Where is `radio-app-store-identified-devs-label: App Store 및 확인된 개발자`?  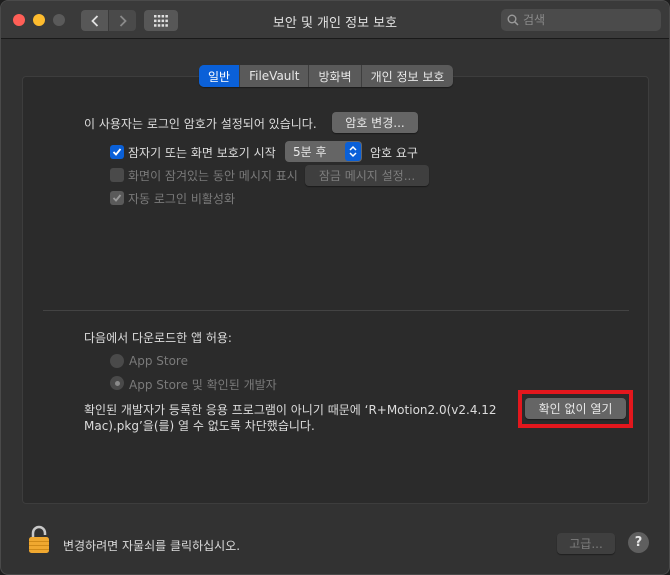 radio-app-store-identified-devs-label: App Store 및 확인된 개발자 is located at coordinates (203, 385).